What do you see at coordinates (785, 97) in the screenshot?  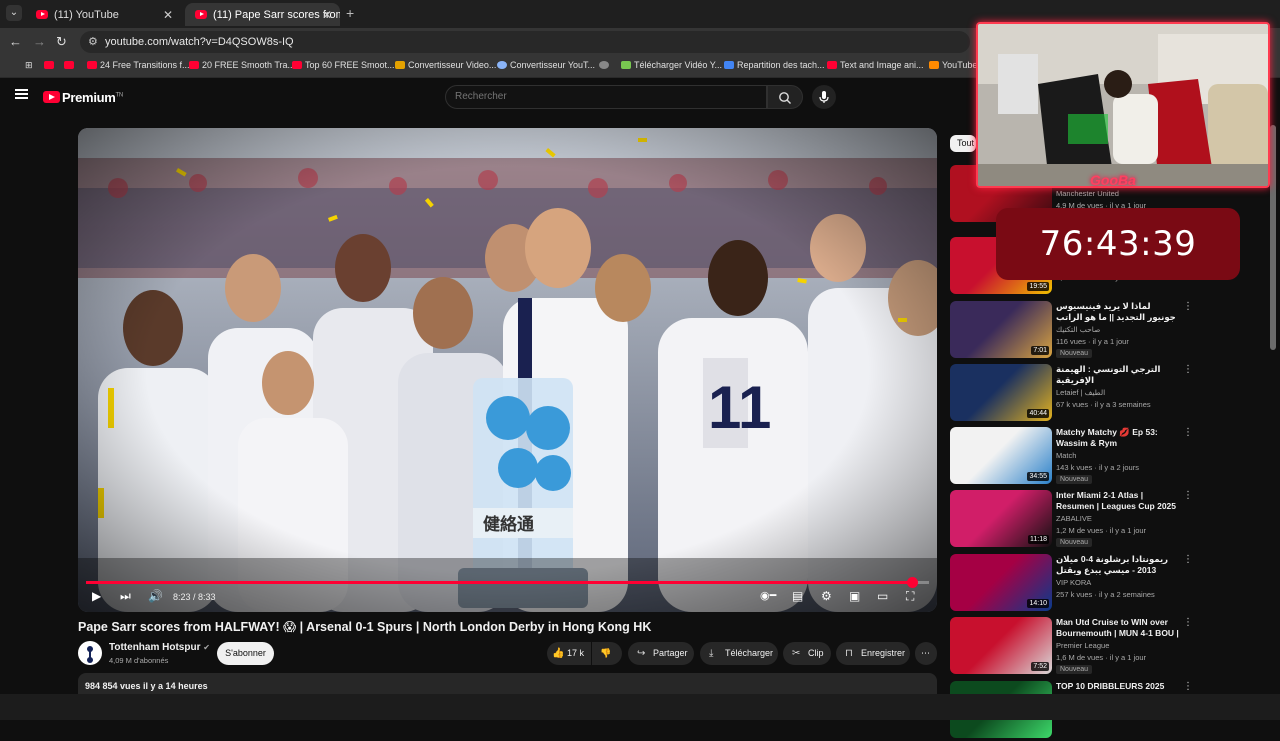 I see `search-button` at bounding box center [785, 97].